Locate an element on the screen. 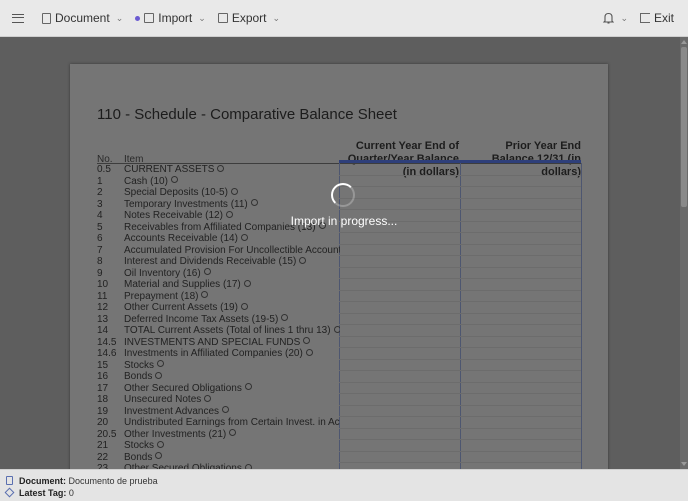  row-number: 13 is located at coordinates (103, 319).